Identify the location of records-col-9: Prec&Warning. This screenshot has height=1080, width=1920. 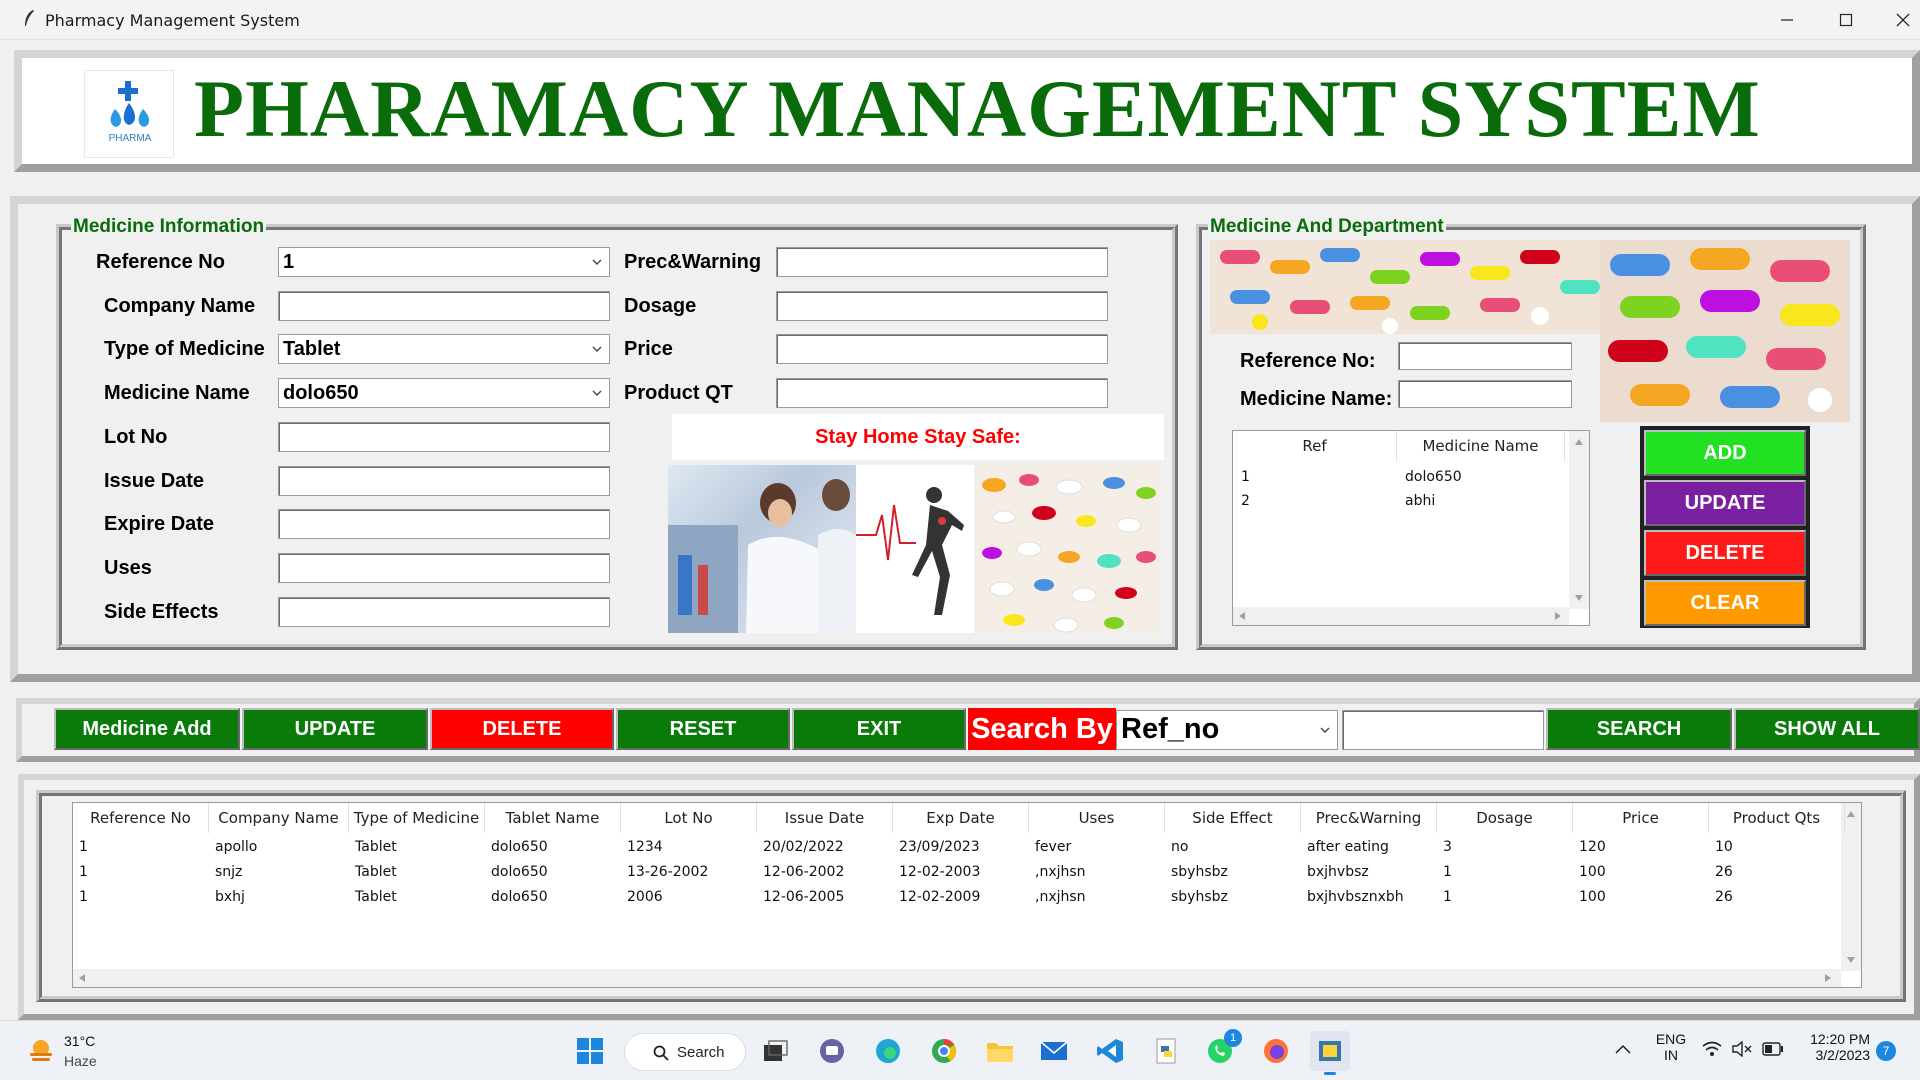
(1369, 818).